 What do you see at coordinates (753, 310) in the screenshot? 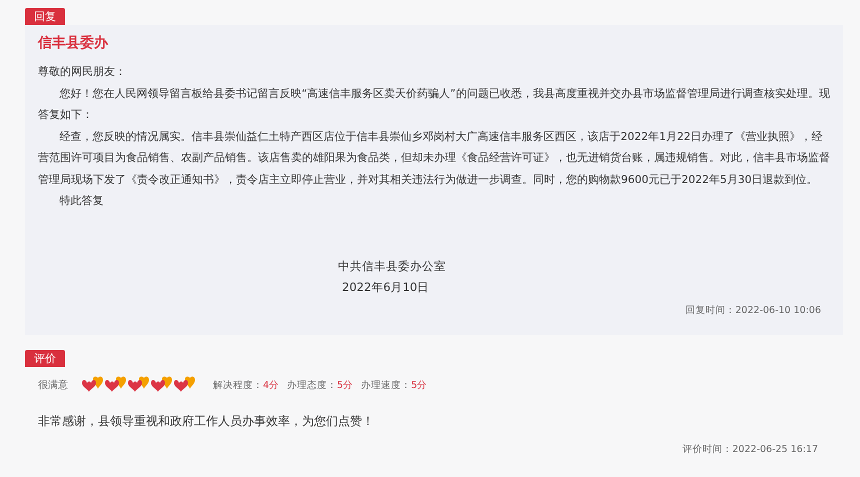
I see `reply-time: 回复时间：2022-06-10 10:06` at bounding box center [753, 310].